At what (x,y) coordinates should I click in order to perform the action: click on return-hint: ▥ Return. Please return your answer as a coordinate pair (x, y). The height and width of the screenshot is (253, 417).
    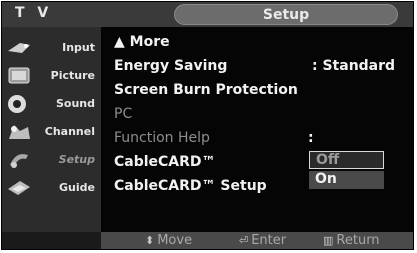
    Looking at the image, I should click on (351, 240).